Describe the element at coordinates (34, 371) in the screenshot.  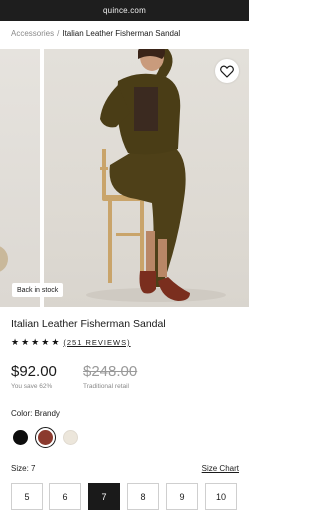
I see `sale-price: $92.00` at that location.